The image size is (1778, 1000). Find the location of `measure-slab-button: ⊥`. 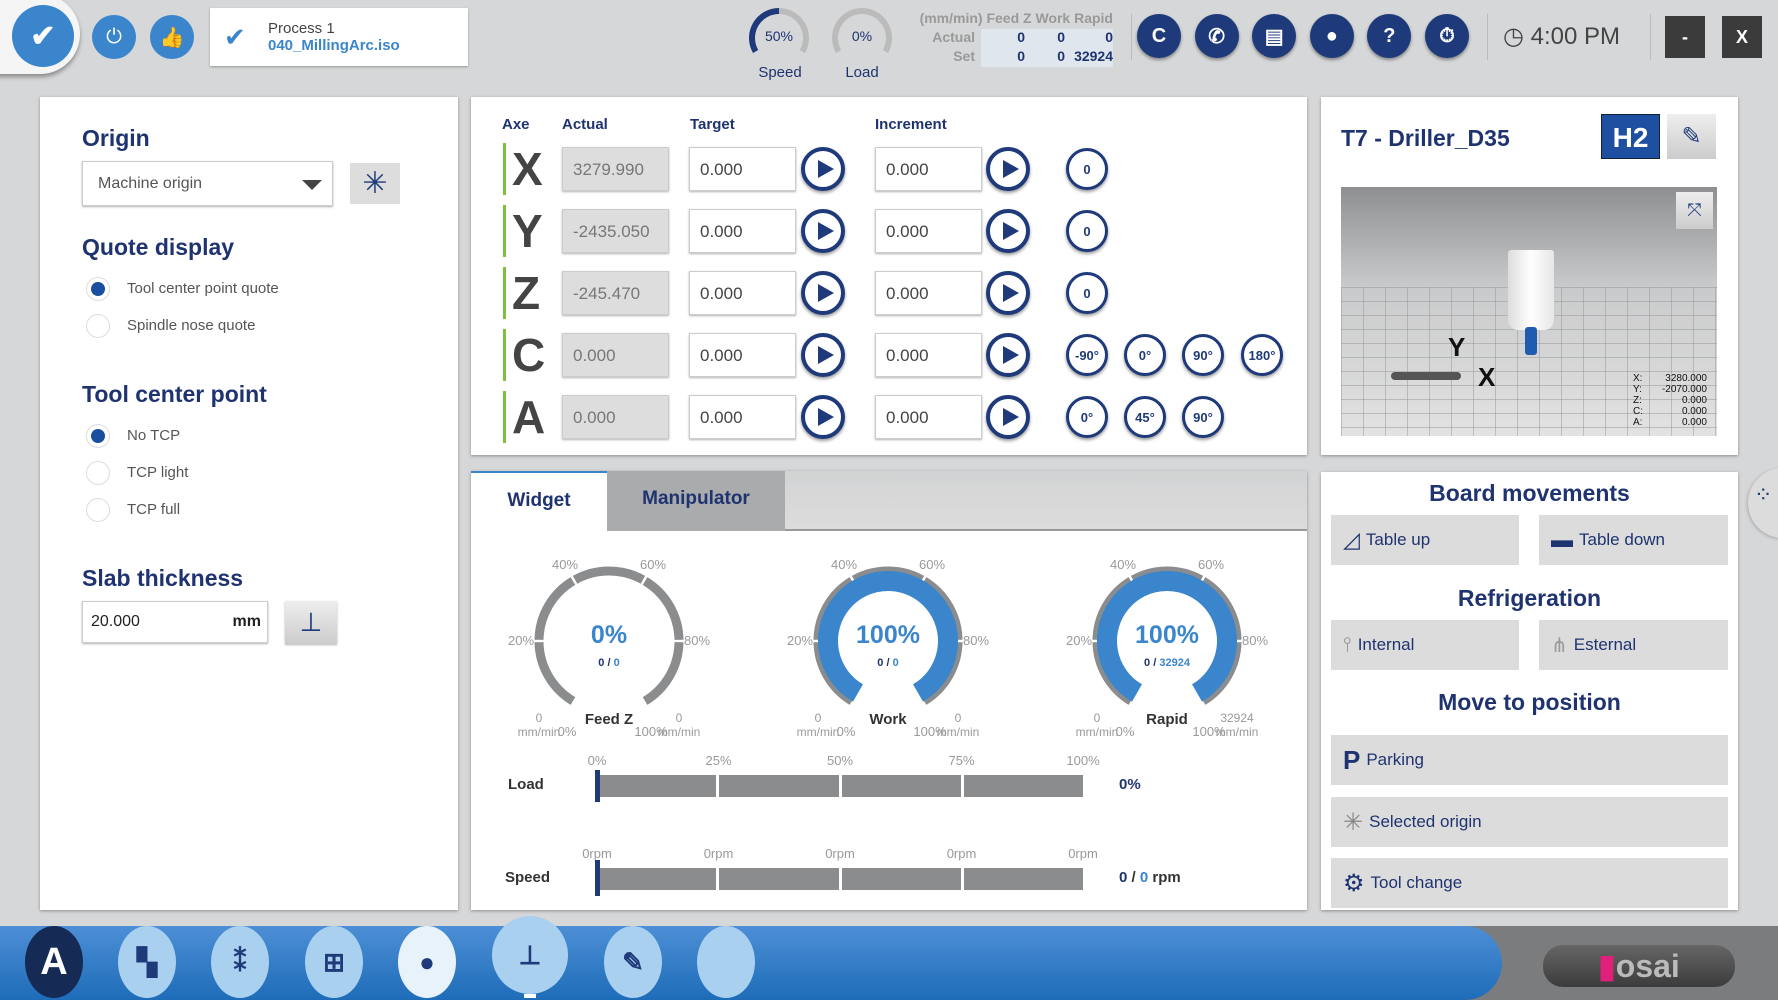

measure-slab-button: ⊥ is located at coordinates (311, 622).